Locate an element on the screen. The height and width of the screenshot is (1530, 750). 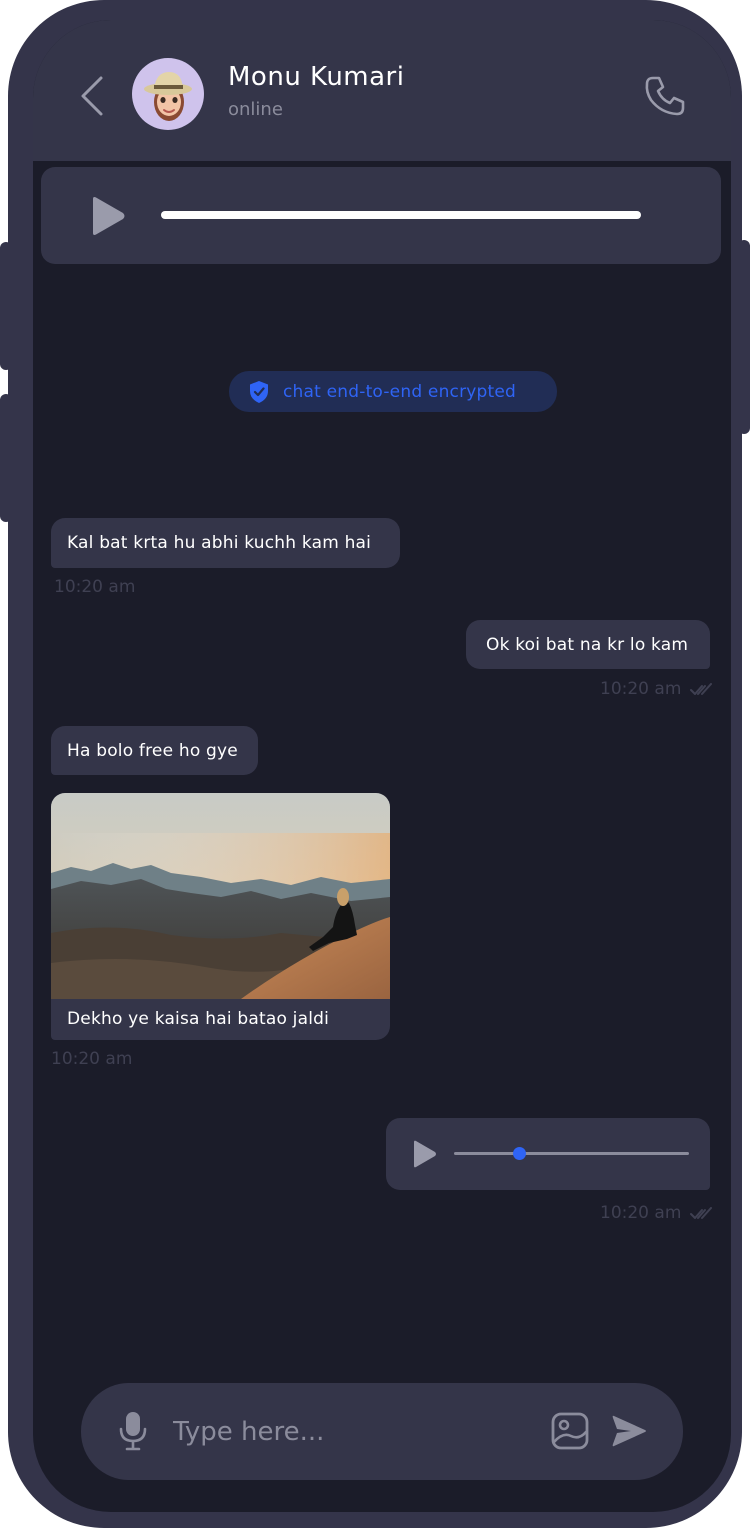
desert-photo is located at coordinates (220, 896).